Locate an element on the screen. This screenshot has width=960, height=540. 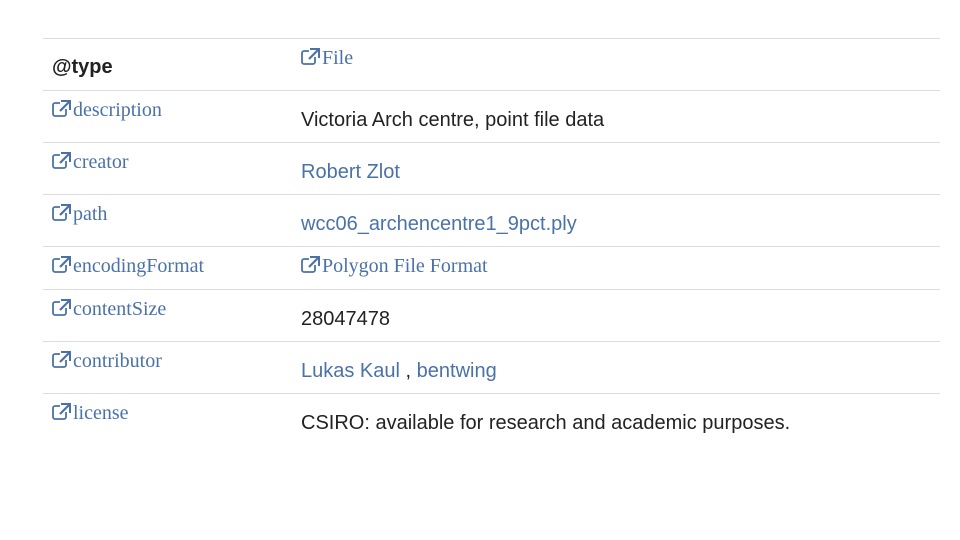
key-encoding-format-link: encodingFormat is located at coordinates (128, 266).